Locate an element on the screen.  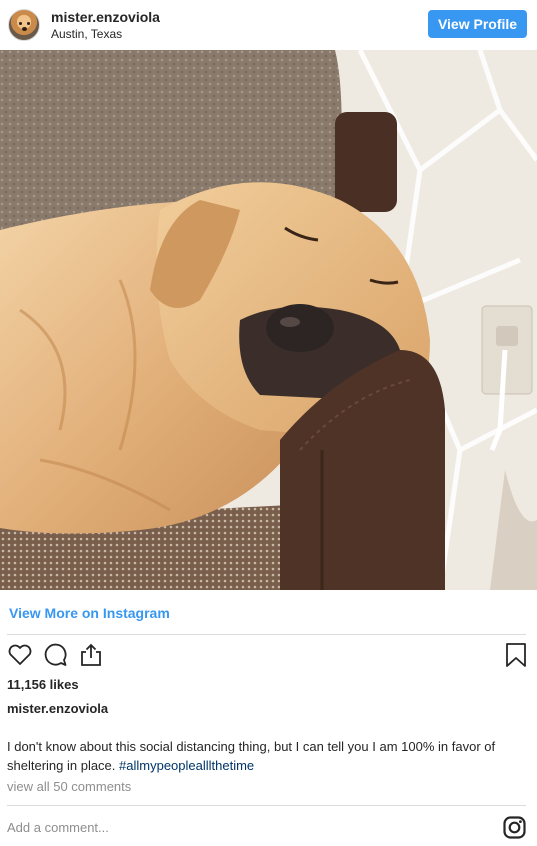
avatar is located at coordinates (24, 25).